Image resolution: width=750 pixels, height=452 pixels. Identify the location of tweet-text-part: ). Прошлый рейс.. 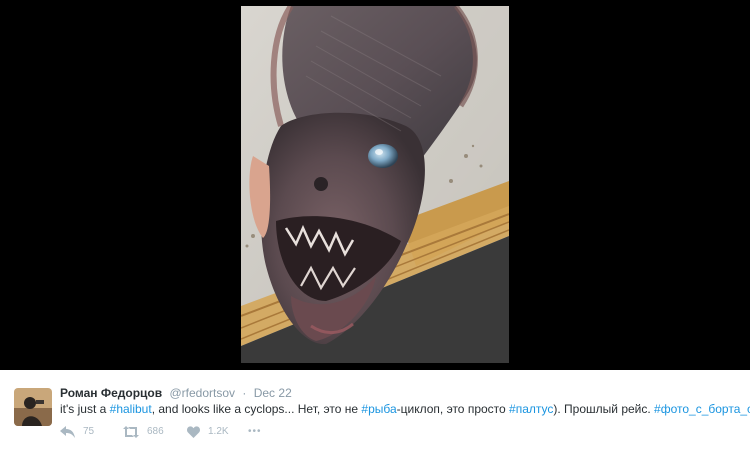
(604, 409).